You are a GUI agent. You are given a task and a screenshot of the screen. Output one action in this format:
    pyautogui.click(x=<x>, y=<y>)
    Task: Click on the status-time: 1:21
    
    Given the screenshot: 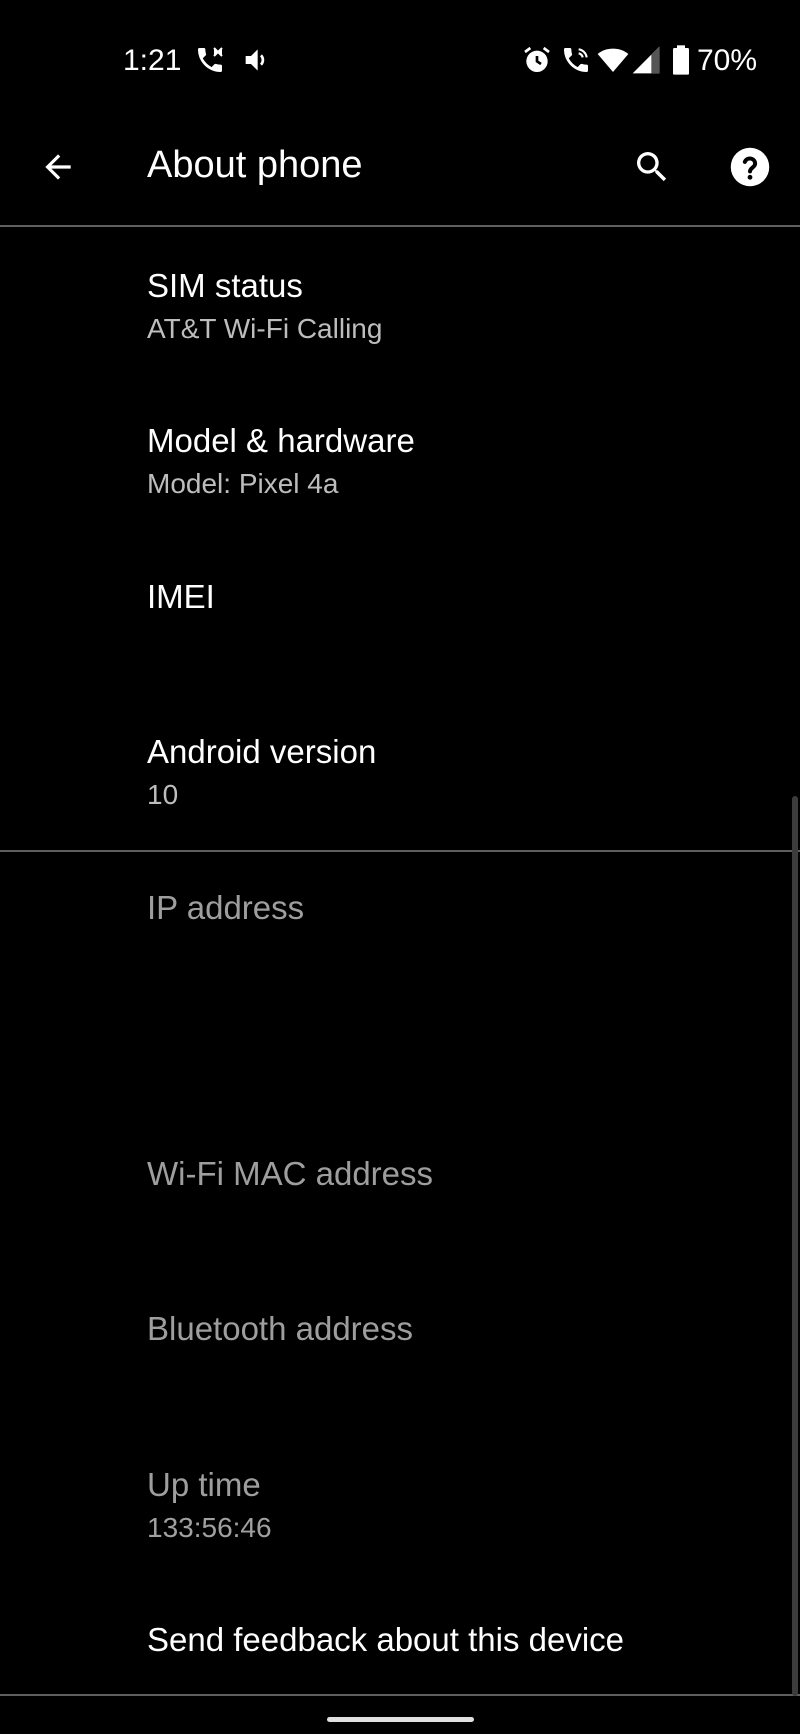 What is the action you would take?
    pyautogui.click(x=152, y=60)
    